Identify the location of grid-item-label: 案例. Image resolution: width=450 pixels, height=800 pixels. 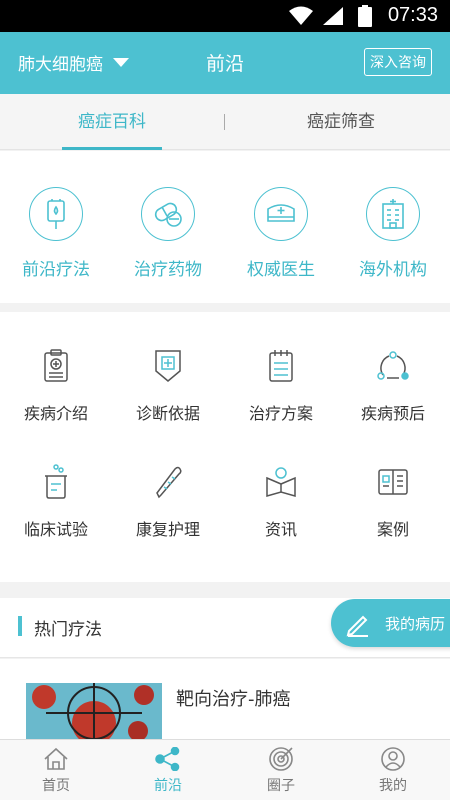
(392, 529).